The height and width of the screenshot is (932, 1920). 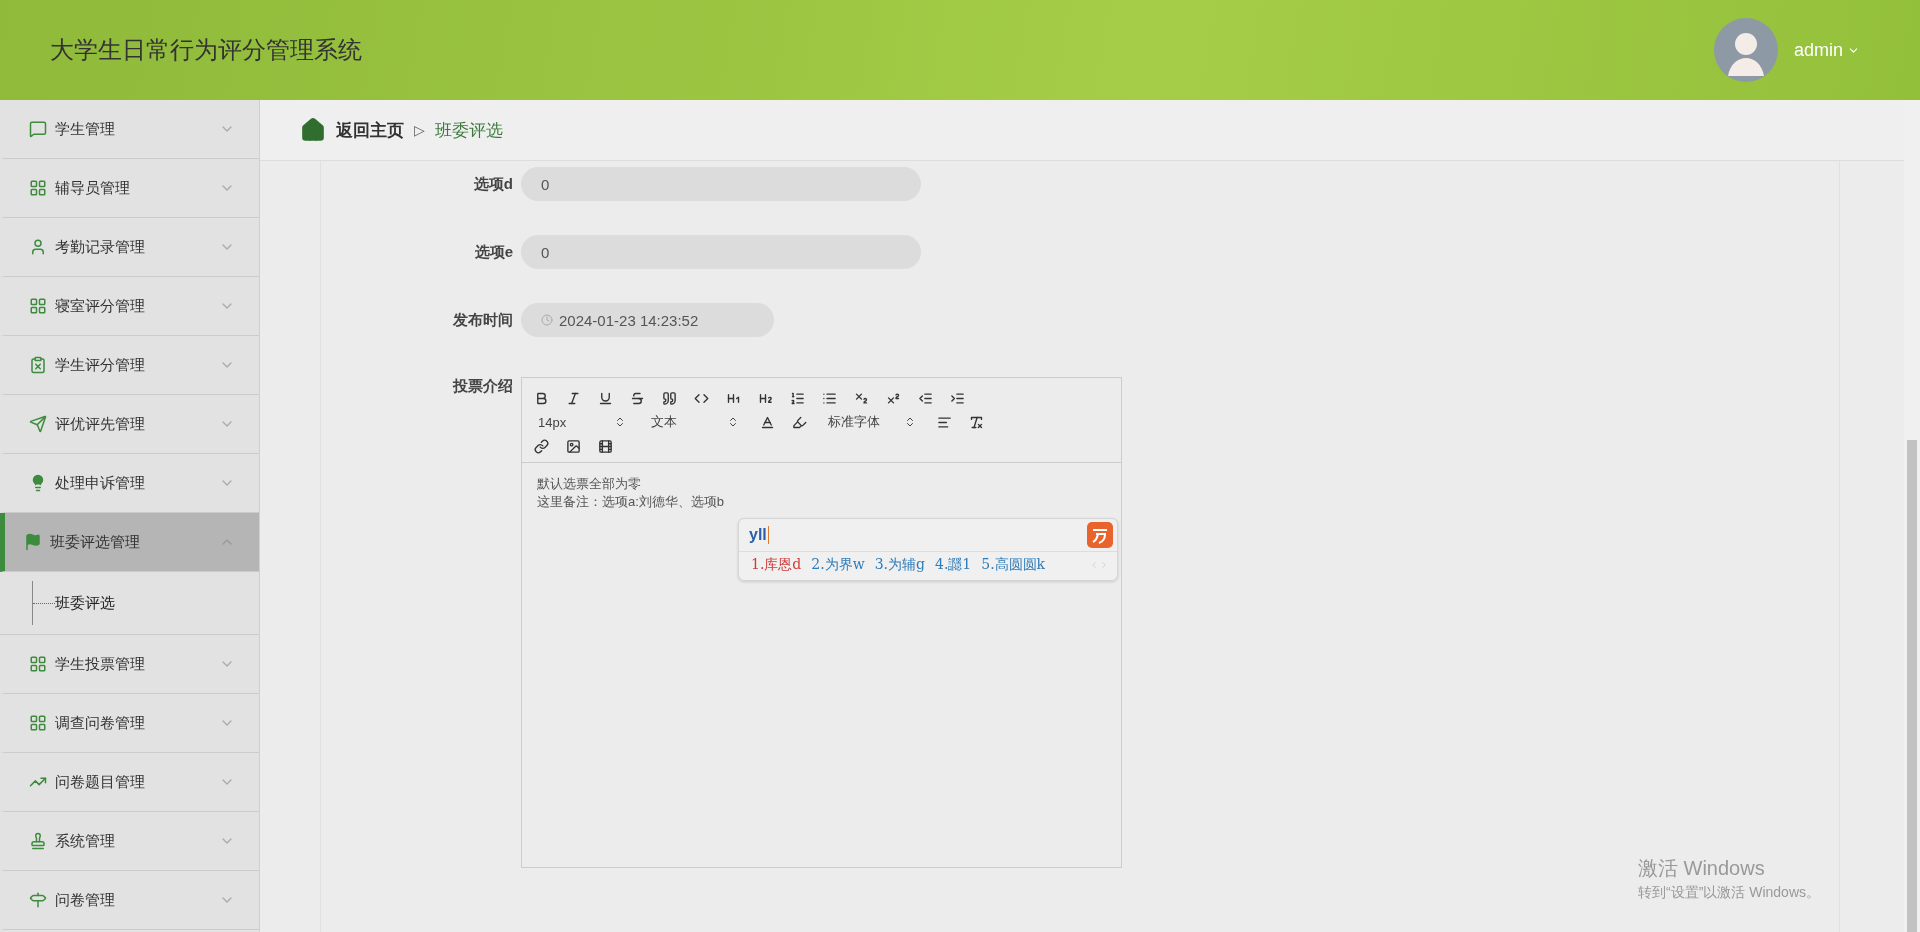 I want to click on video-icon, so click(x=605, y=446).